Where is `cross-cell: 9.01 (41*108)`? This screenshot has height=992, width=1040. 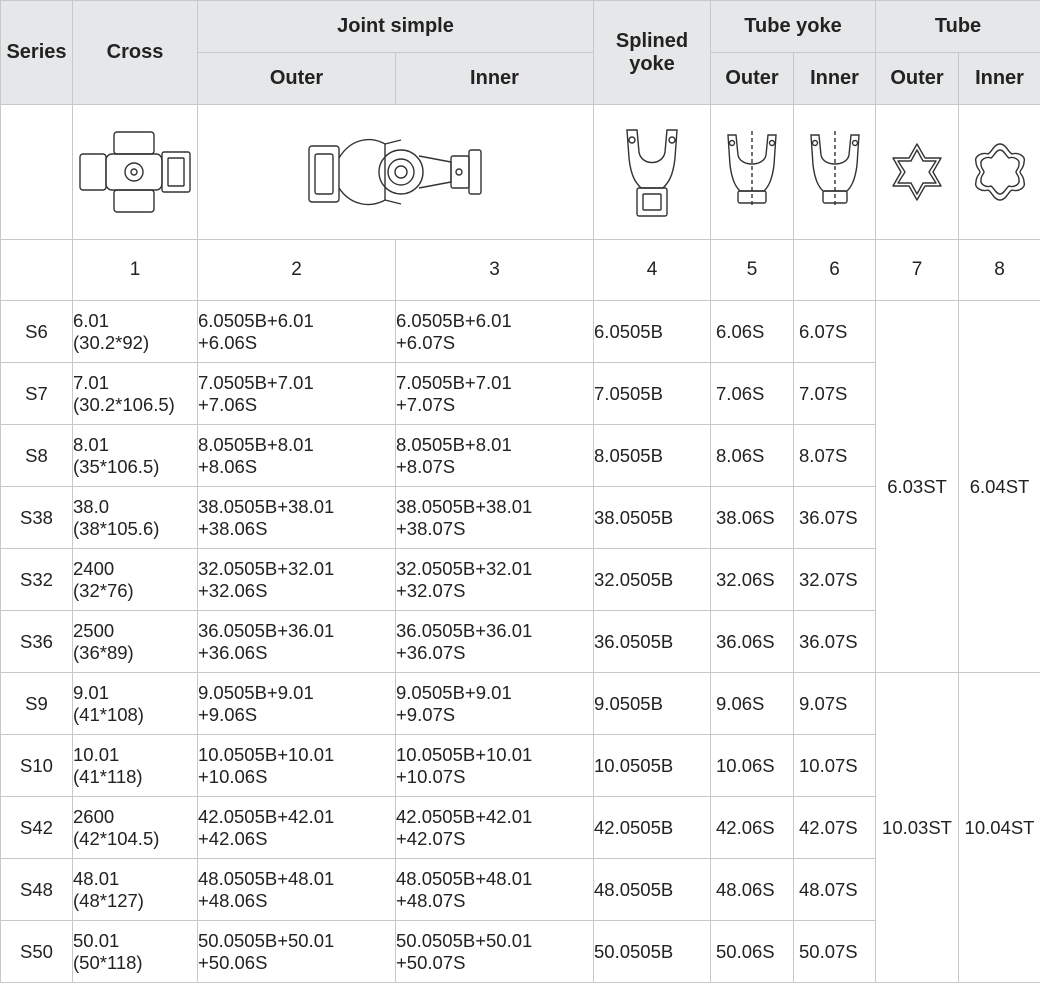 cross-cell: 9.01 (41*108) is located at coordinates (135, 703).